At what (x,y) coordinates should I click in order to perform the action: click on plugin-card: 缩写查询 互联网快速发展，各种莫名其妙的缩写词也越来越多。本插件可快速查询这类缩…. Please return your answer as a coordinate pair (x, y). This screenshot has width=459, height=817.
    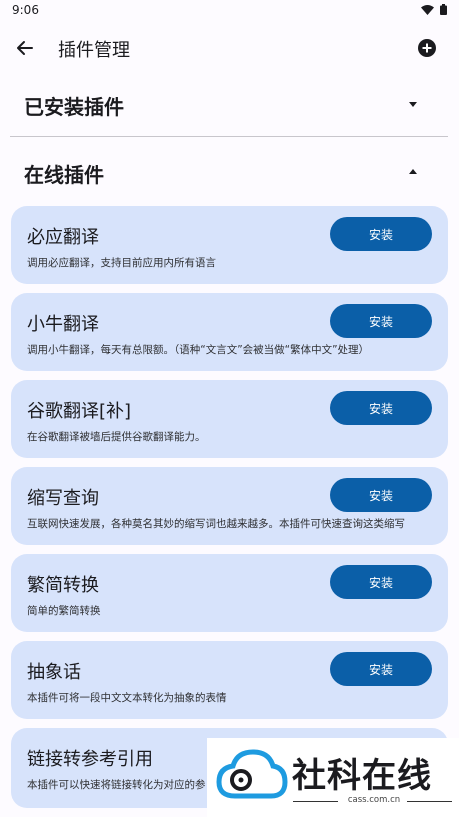
    Looking at the image, I should click on (229, 506).